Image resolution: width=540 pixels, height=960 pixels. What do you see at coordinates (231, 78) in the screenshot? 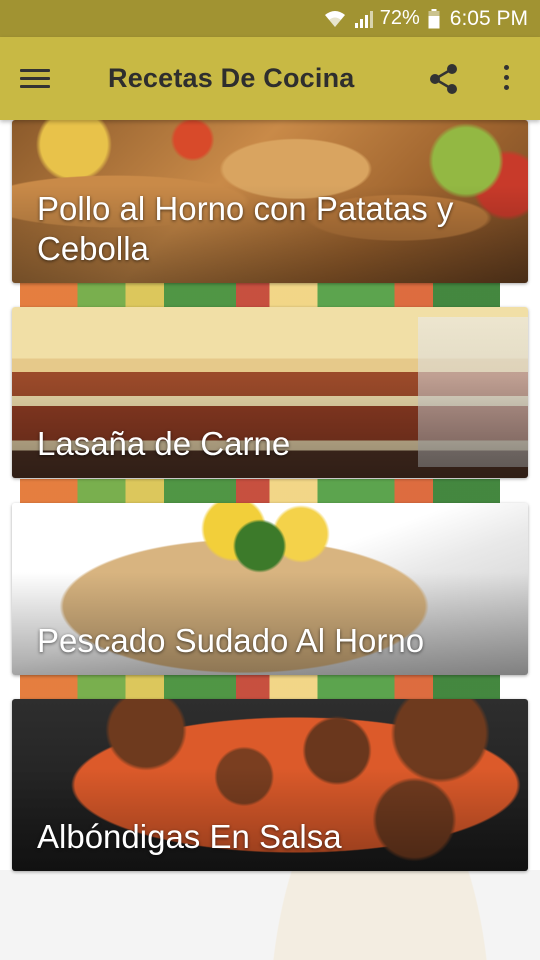
I see `app-title: Recetas De Cocina` at bounding box center [231, 78].